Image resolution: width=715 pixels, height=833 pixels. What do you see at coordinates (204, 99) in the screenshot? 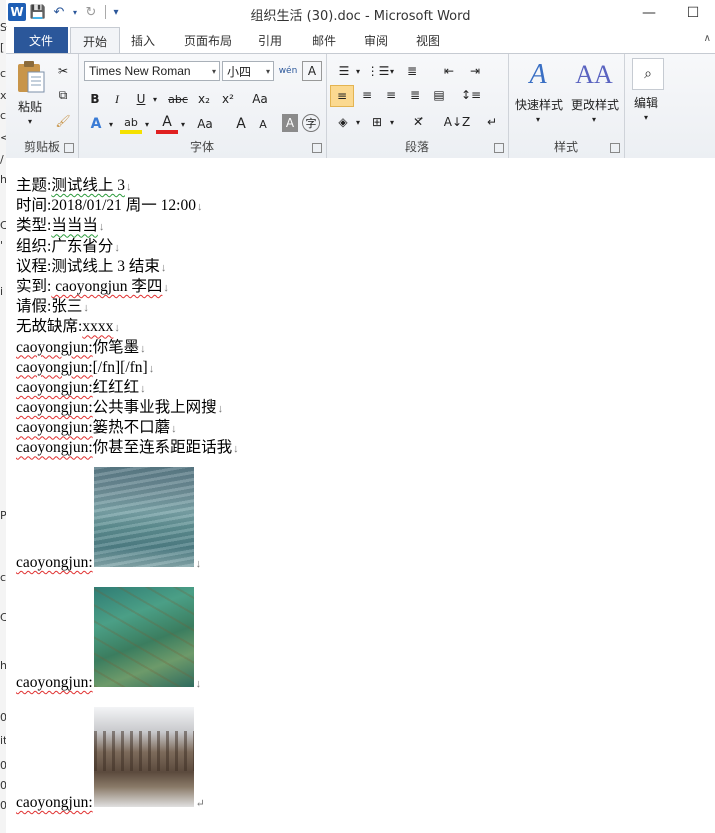
I see `subscript-button: x₂` at bounding box center [204, 99].